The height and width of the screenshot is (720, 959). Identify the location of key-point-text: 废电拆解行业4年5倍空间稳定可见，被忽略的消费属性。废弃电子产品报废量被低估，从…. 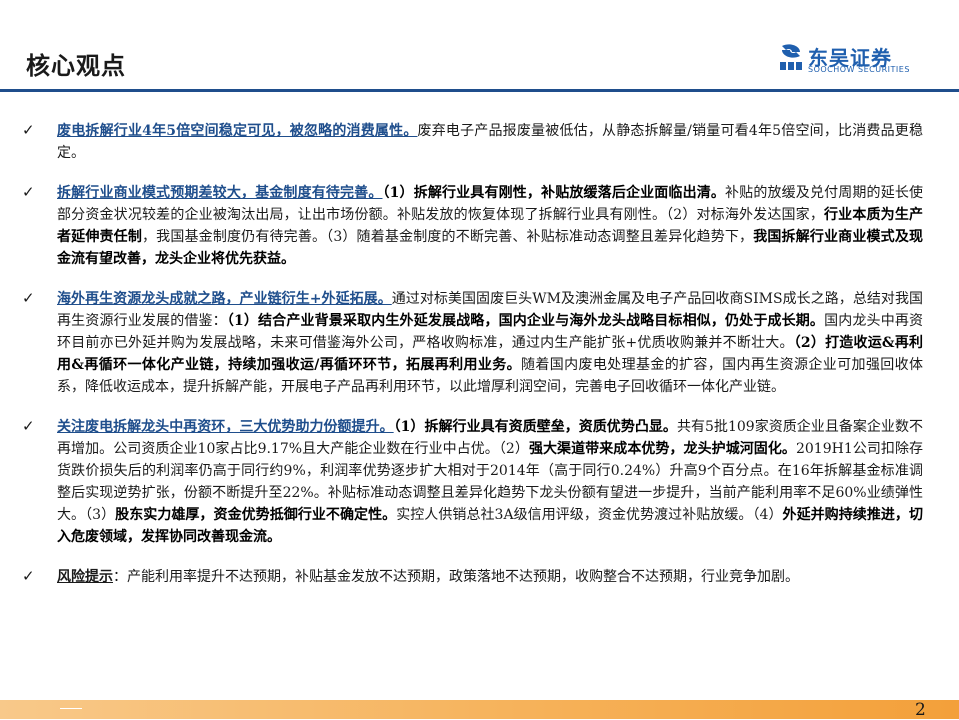
(490, 142).